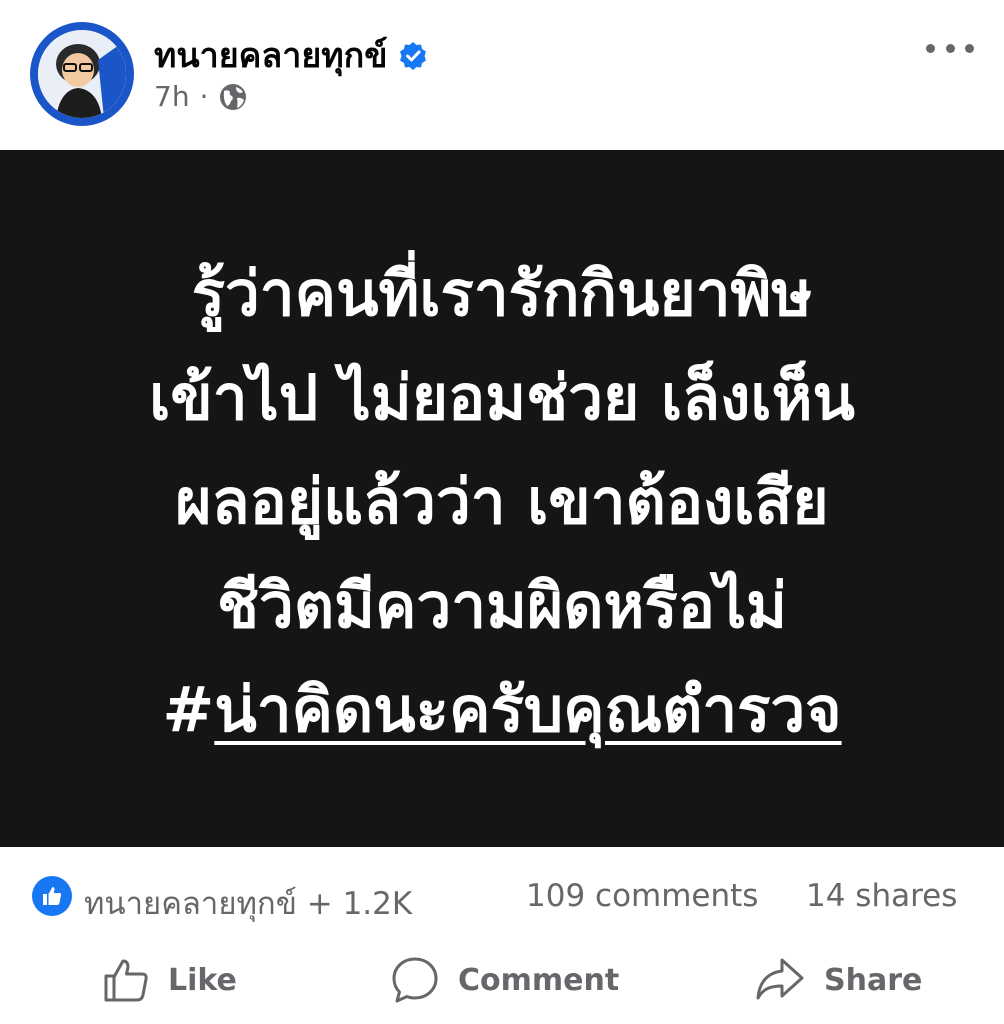 The width and height of the screenshot is (1004, 1024). I want to click on post-meta: 7h ·, so click(201, 96).